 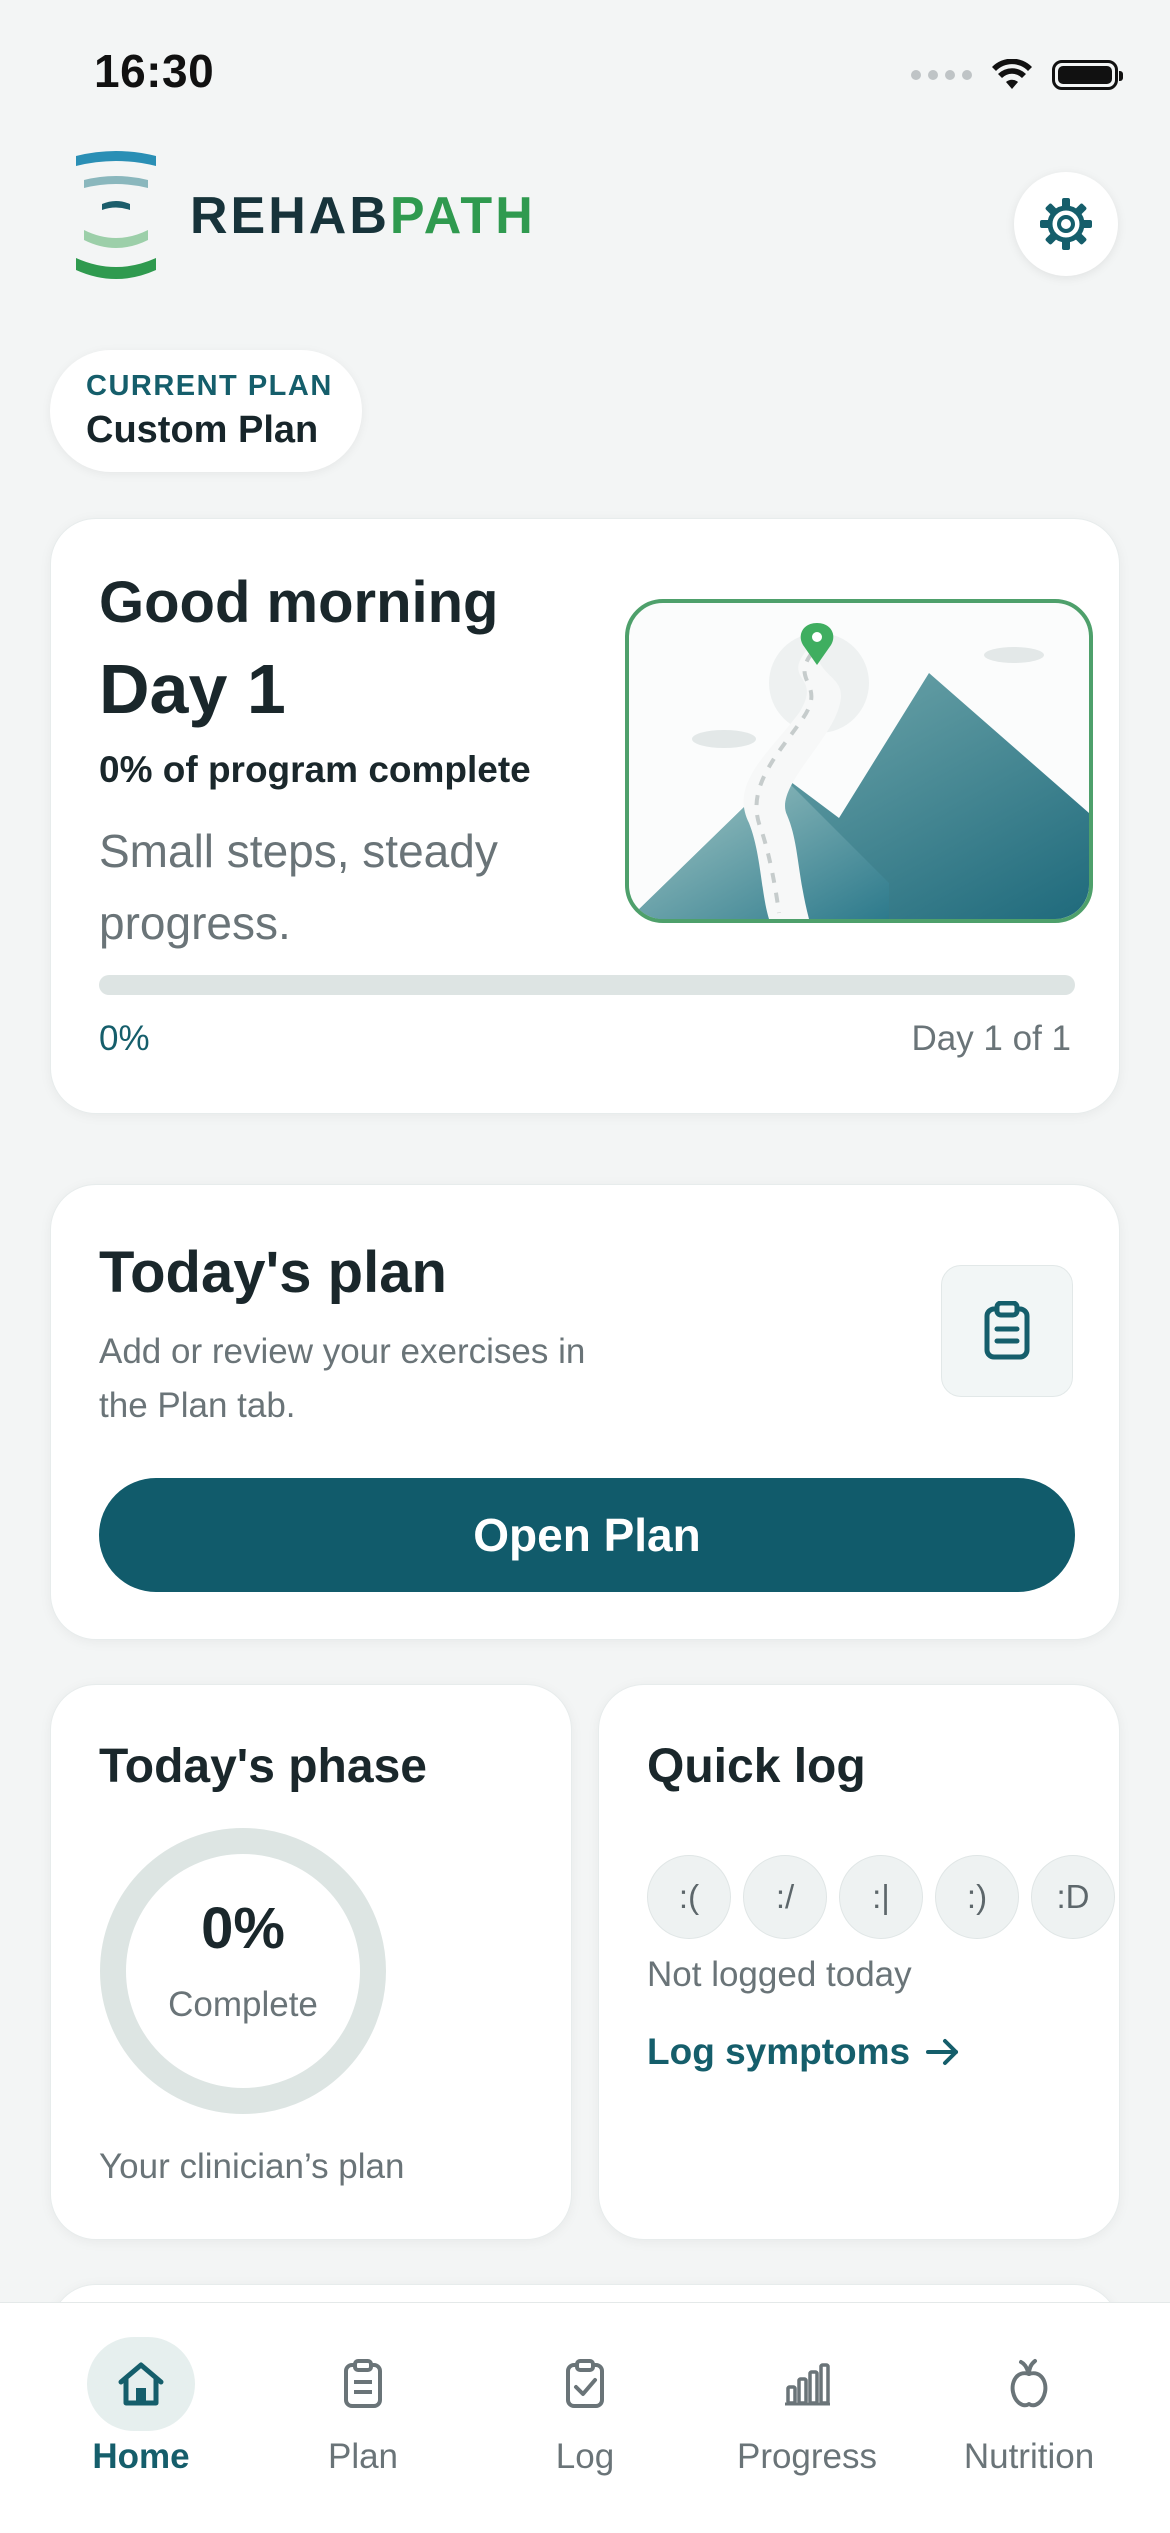 I want to click on tab-nutrition: Nutrition, so click(x=1029, y=2407).